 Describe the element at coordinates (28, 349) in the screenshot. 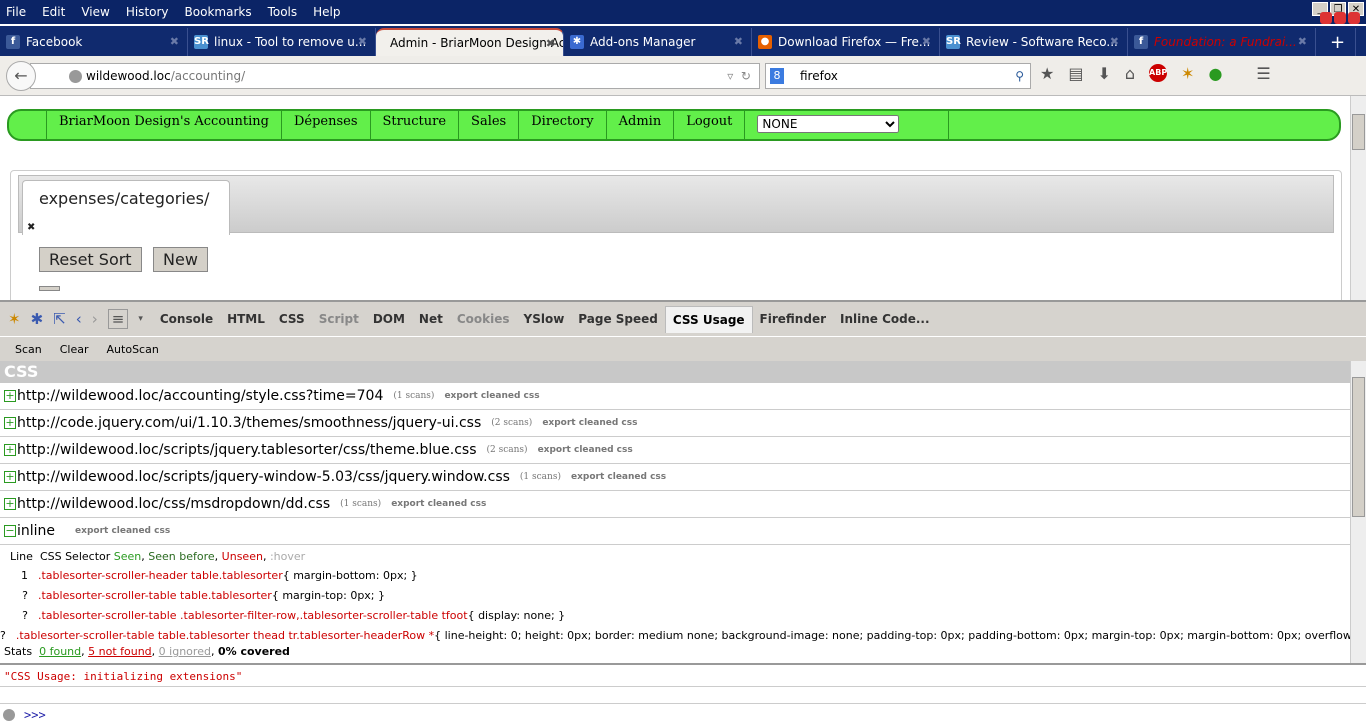

I see `scan-button: Scan` at that location.